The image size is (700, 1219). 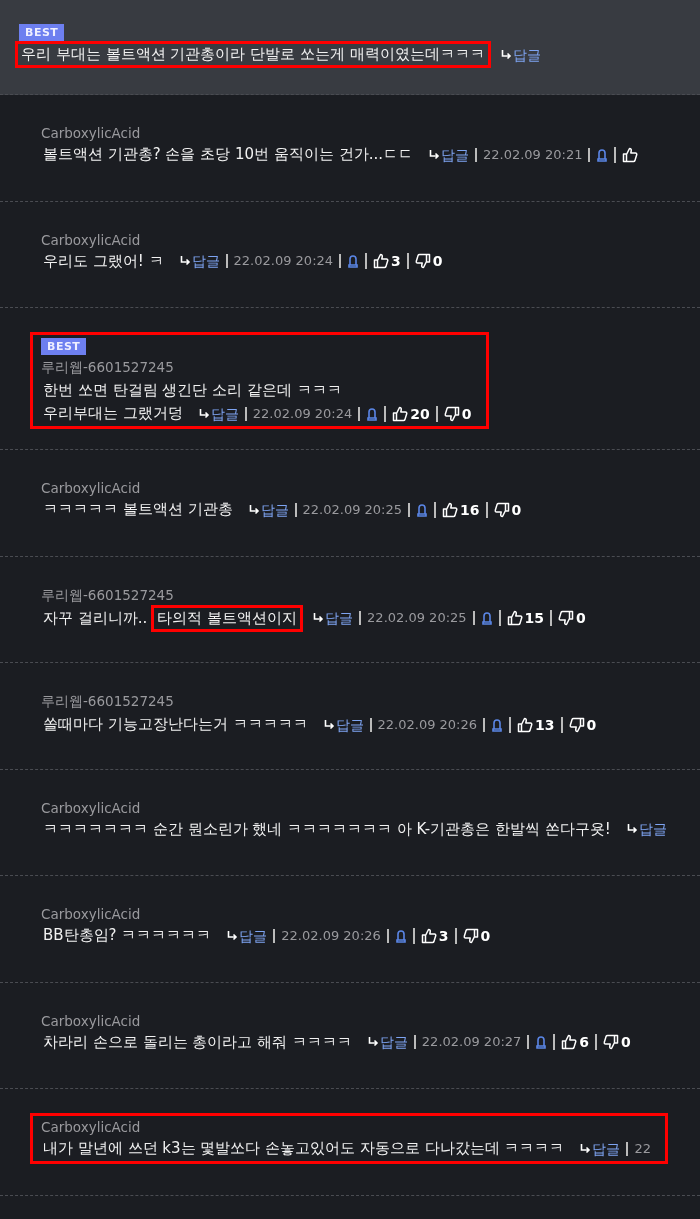 What do you see at coordinates (227, 618) in the screenshot?
I see `highlighted-comment-text: 타의적 볼트액션이지` at bounding box center [227, 618].